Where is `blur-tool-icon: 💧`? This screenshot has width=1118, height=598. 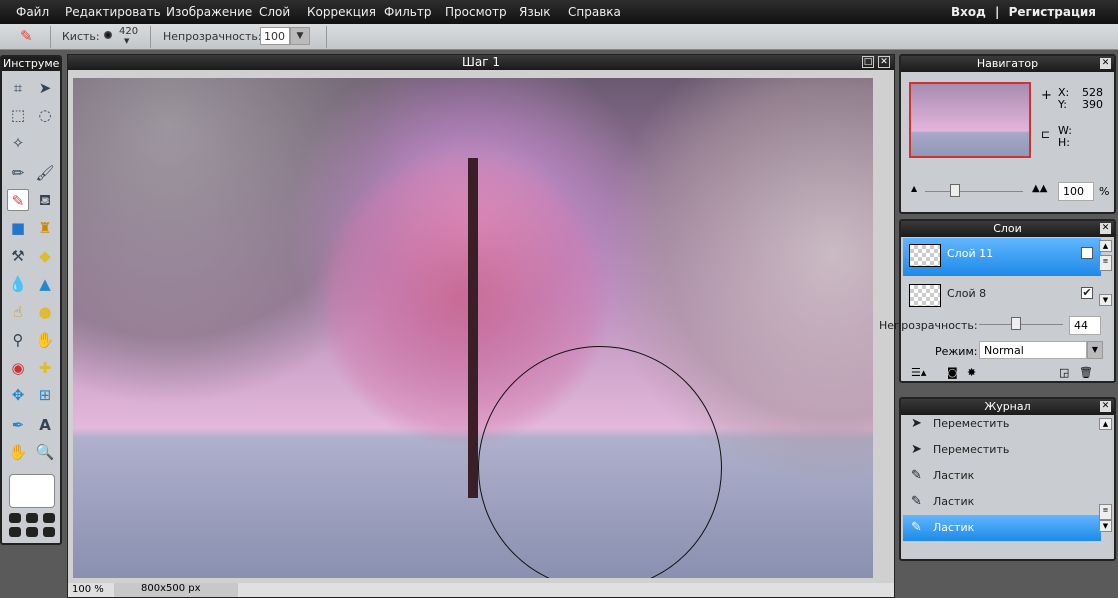
blur-tool-icon: 💧 is located at coordinates (18, 284).